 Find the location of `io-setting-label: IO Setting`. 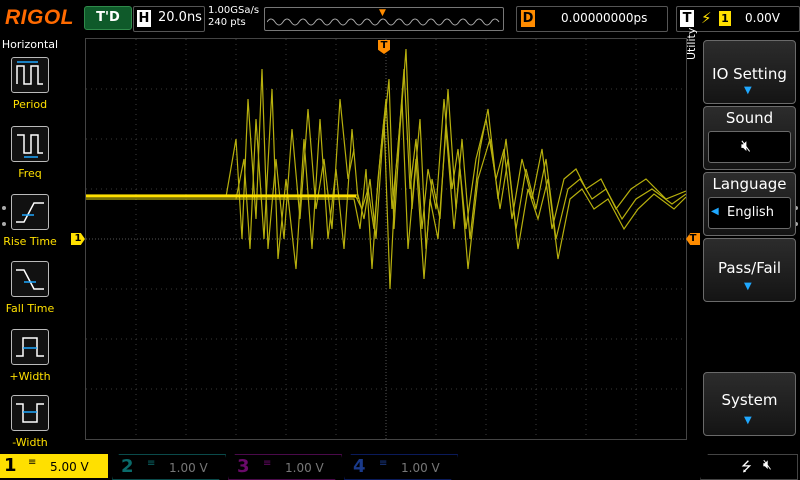

io-setting-label: IO Setting is located at coordinates (749, 74).